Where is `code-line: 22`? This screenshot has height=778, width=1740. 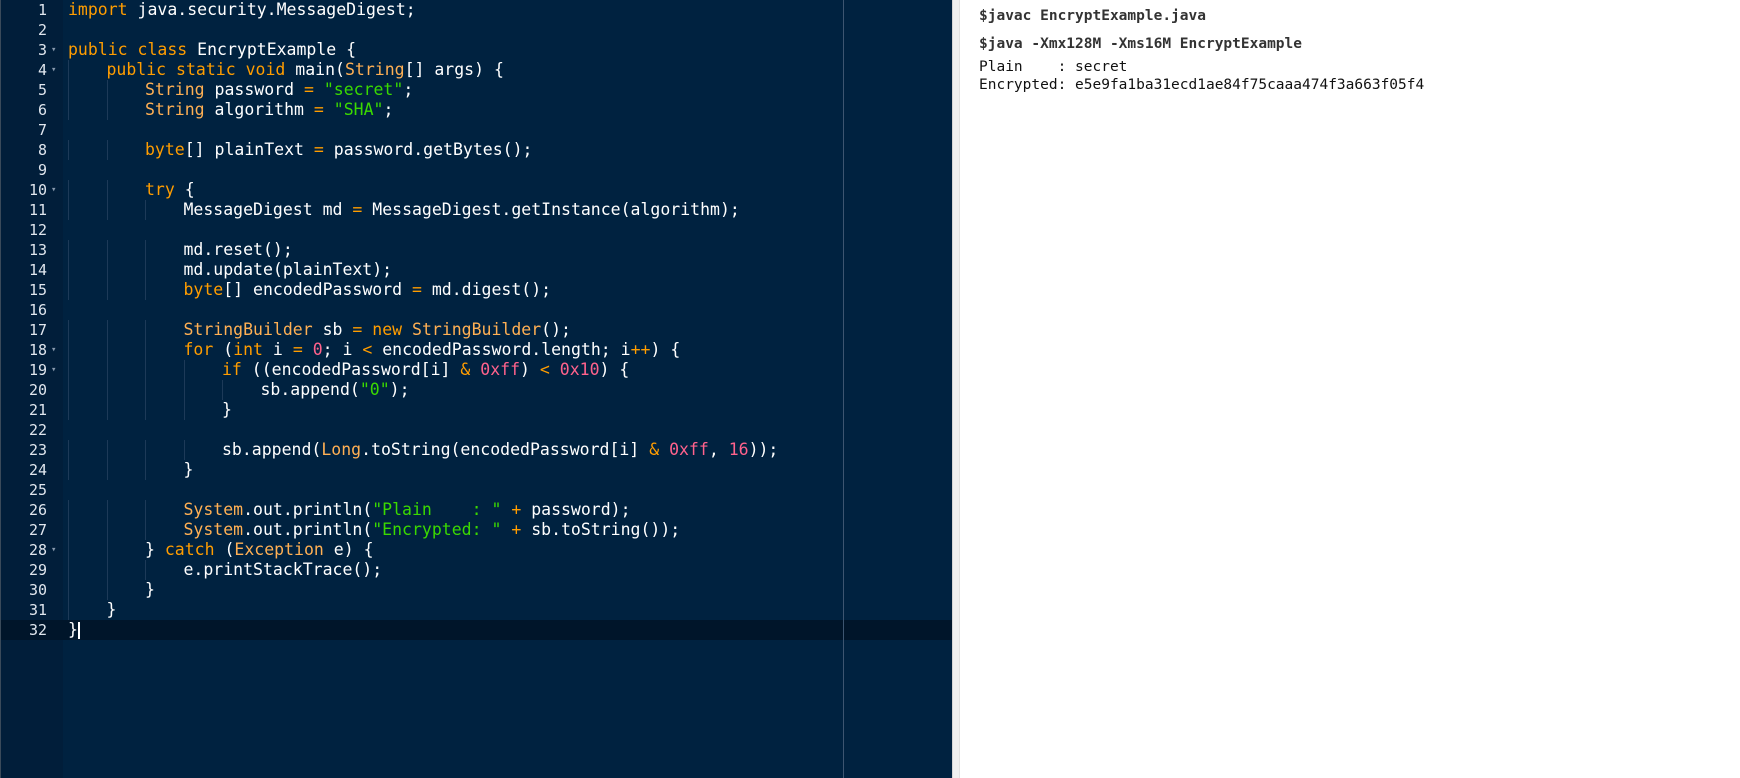
code-line: 22 is located at coordinates (476, 430).